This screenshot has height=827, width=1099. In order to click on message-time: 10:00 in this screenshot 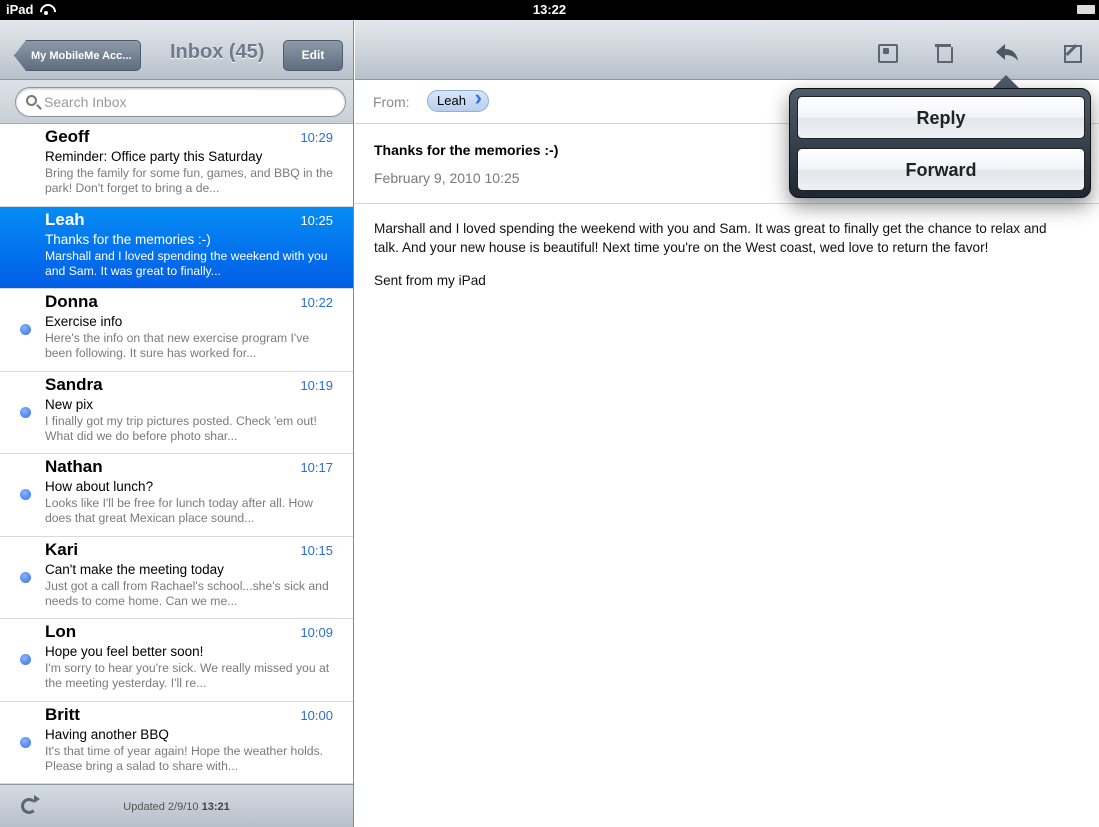, I will do `click(316, 715)`.